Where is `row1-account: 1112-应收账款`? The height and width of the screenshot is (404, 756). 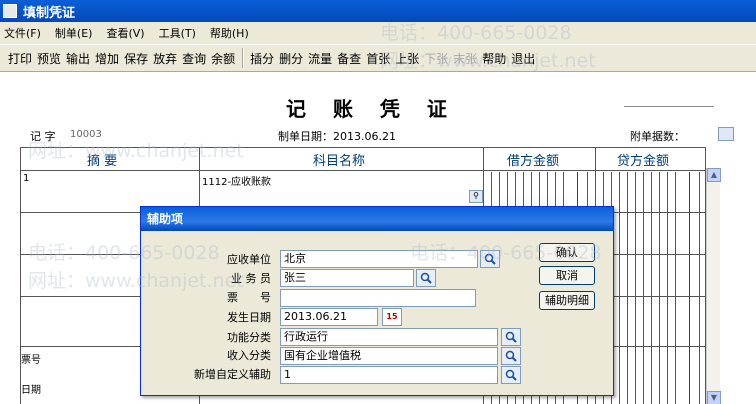
row1-account: 1112-应收账款 is located at coordinates (236, 180).